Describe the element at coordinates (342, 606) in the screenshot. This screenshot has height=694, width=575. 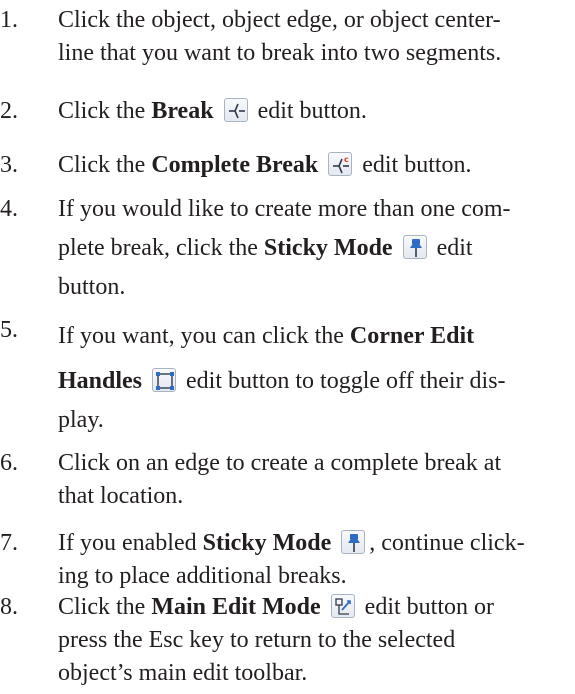
I see `main-edit-mode-icon` at that location.